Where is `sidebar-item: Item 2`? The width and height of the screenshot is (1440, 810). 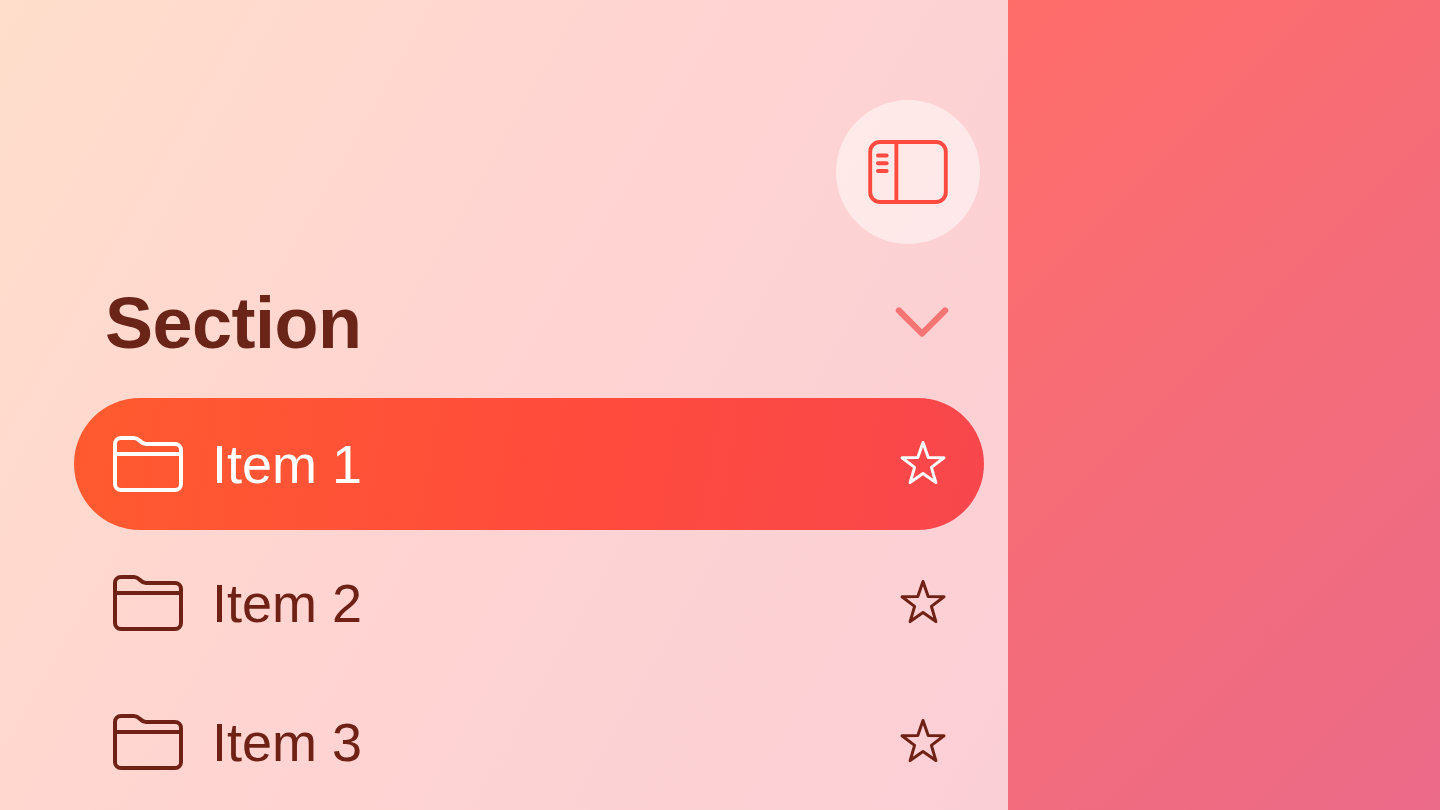 sidebar-item: Item 2 is located at coordinates (529, 603).